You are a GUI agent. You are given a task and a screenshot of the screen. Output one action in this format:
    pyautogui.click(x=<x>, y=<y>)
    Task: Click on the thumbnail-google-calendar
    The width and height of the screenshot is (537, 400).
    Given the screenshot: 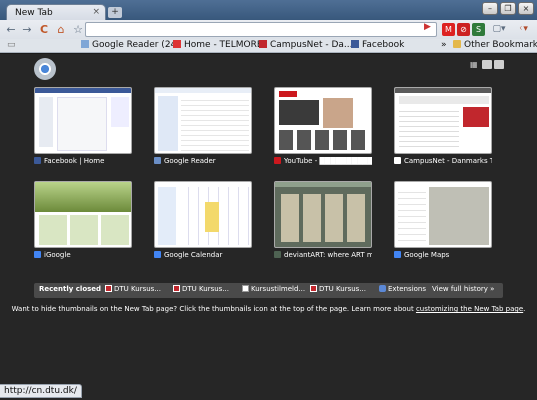 What is the action you would take?
    pyautogui.click(x=203, y=214)
    